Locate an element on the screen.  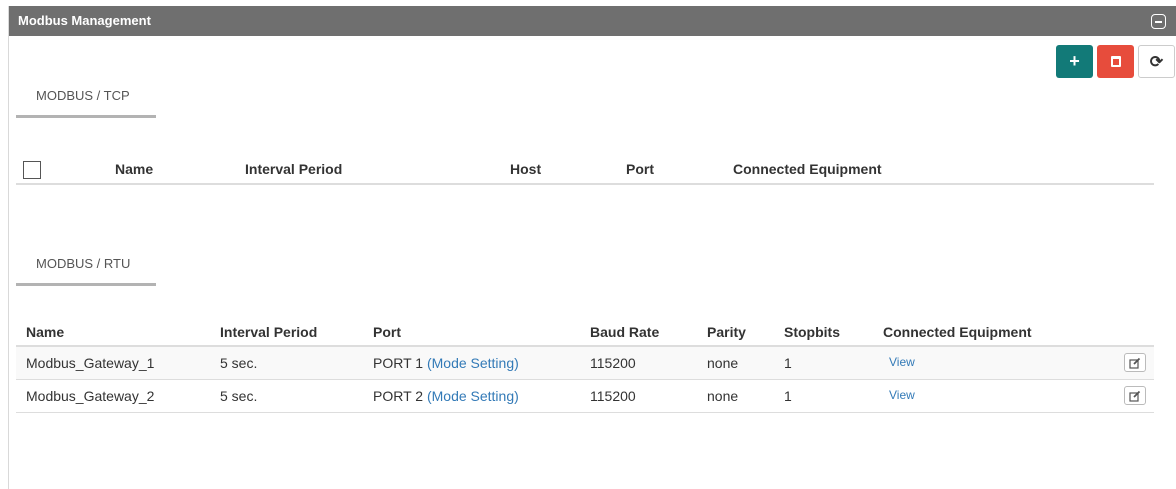
tab-label: MODBUS / TCP is located at coordinates (83, 95).